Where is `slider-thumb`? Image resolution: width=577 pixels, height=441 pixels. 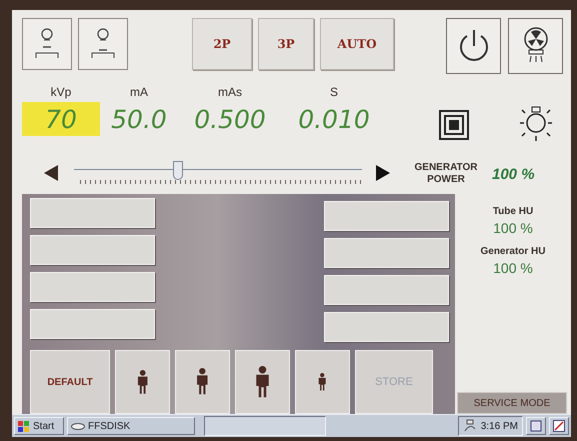
slider-thumb is located at coordinates (177, 170).